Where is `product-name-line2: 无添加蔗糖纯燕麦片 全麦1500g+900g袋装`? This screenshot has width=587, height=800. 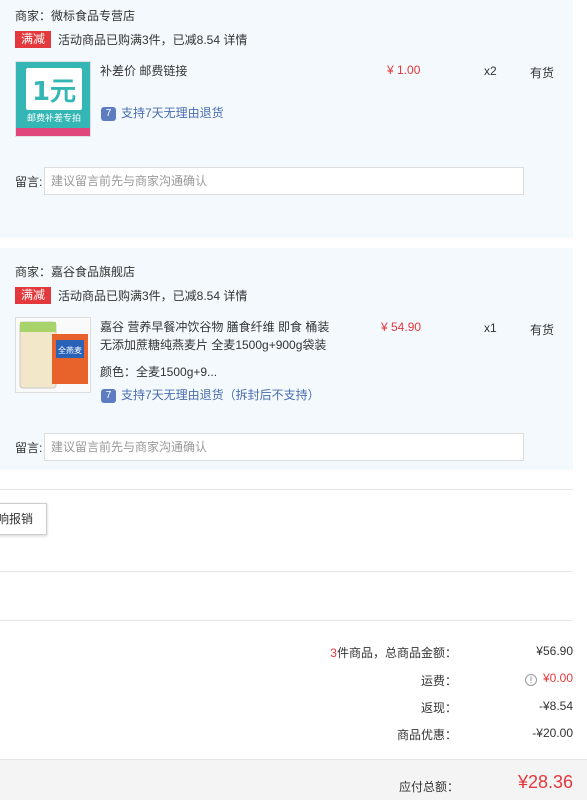 product-name-line2: 无添加蔗糖纯燕麦片 全麦1500g+900g袋装 is located at coordinates (213, 345).